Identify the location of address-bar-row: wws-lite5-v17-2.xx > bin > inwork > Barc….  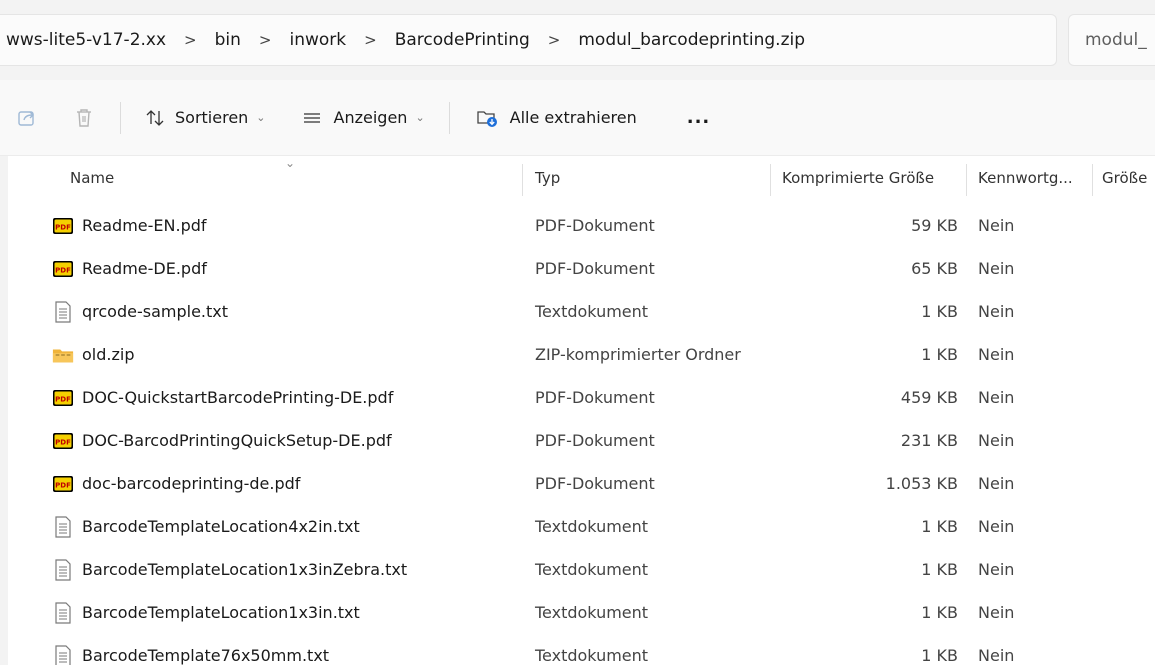
(577, 40).